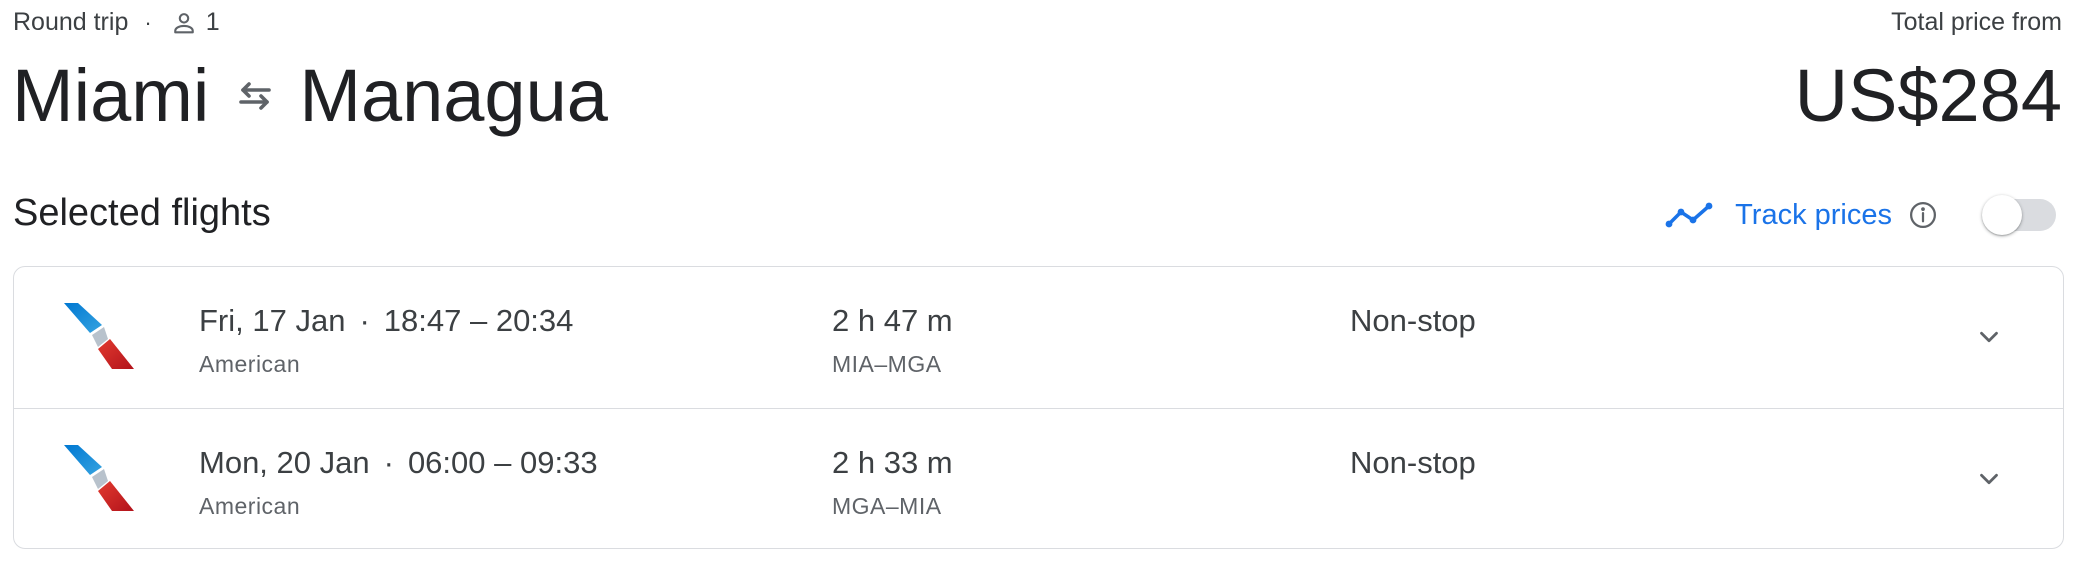 The image size is (2076, 562). Describe the element at coordinates (453, 95) in the screenshot. I see `destination-city: Managua` at that location.